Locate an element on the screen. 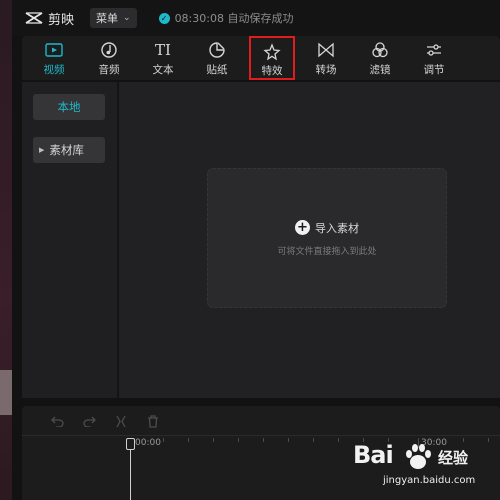 This screenshot has width=500, height=500. import-button: + 导入素材 is located at coordinates (327, 228).